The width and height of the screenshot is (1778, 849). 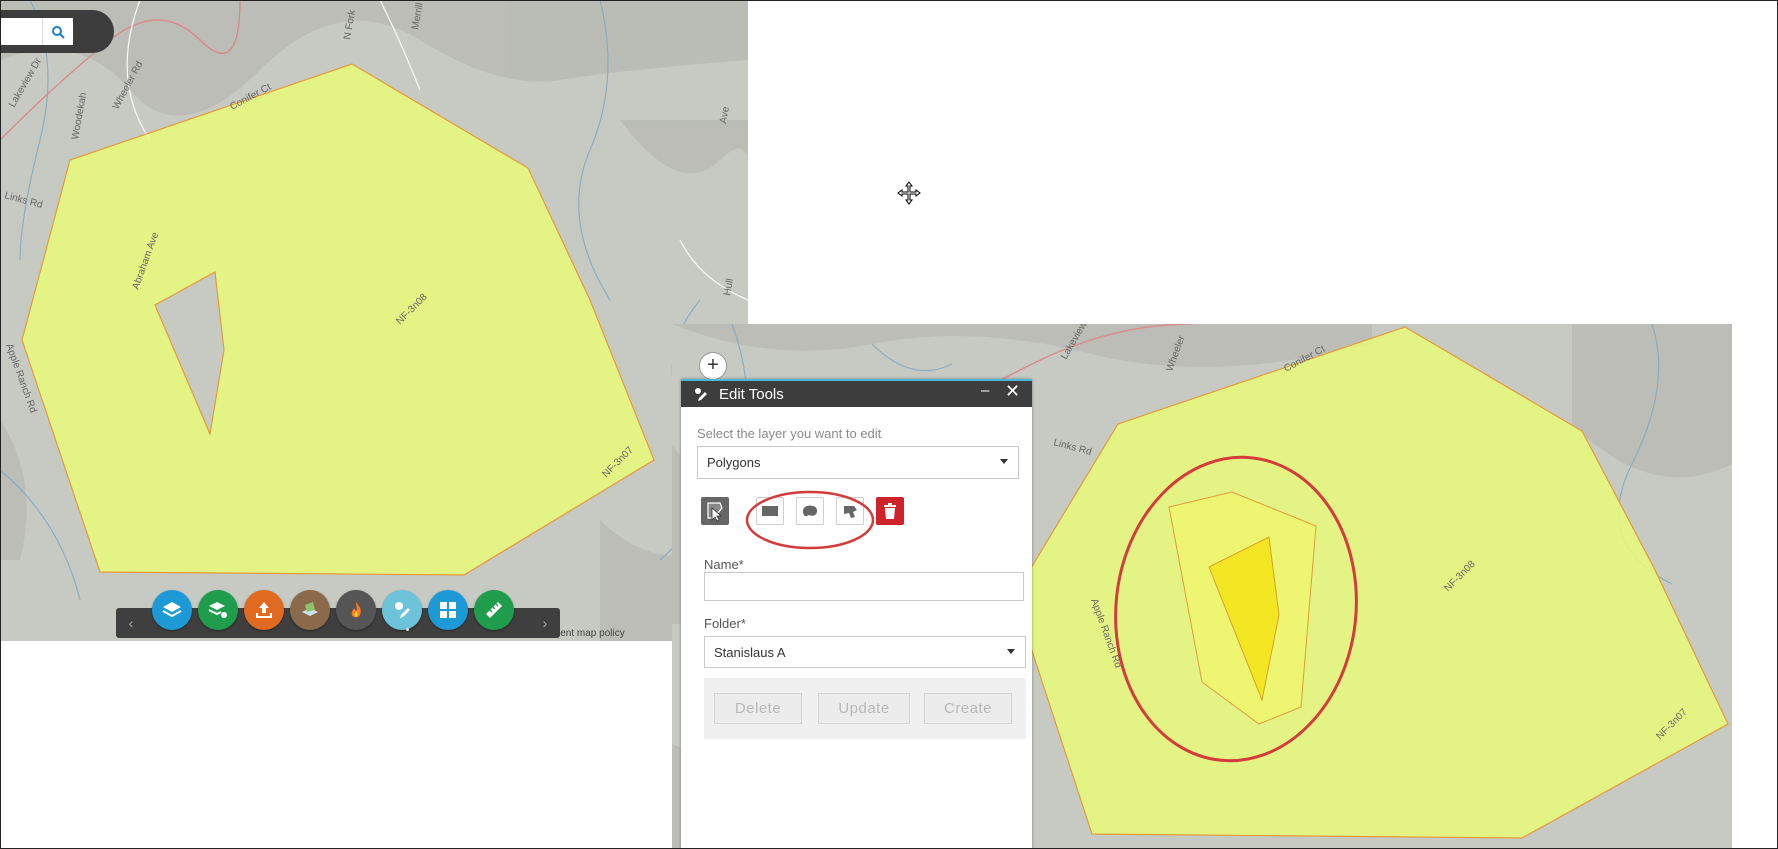 I want to click on create-button: Create, so click(x=968, y=708).